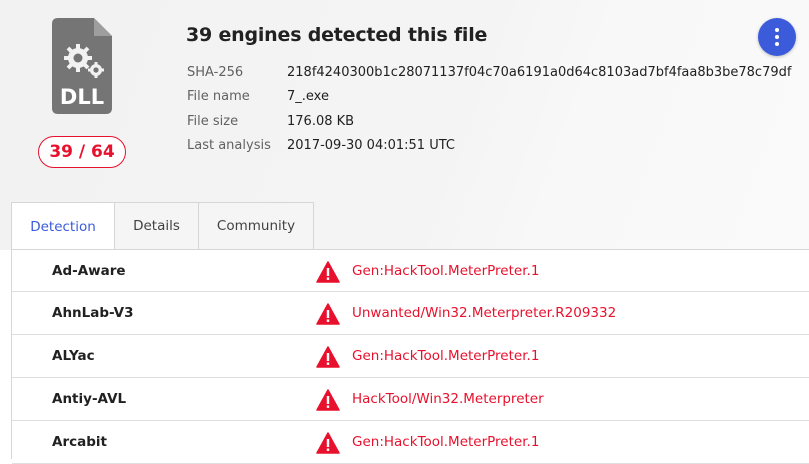 This screenshot has width=809, height=464. Describe the element at coordinates (448, 399) in the screenshot. I see `detection-result: HackTool/Win32.Meterpreter` at that location.